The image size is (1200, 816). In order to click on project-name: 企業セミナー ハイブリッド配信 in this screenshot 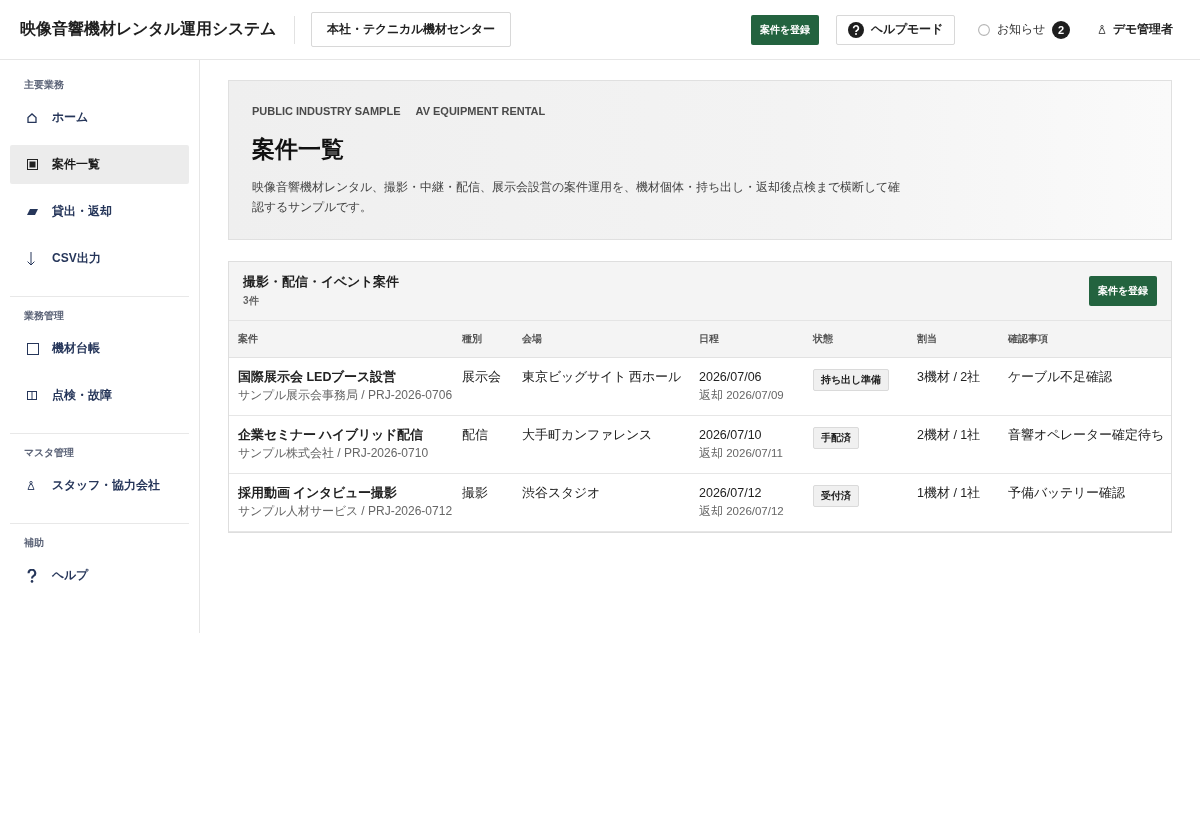, I will do `click(331, 435)`.